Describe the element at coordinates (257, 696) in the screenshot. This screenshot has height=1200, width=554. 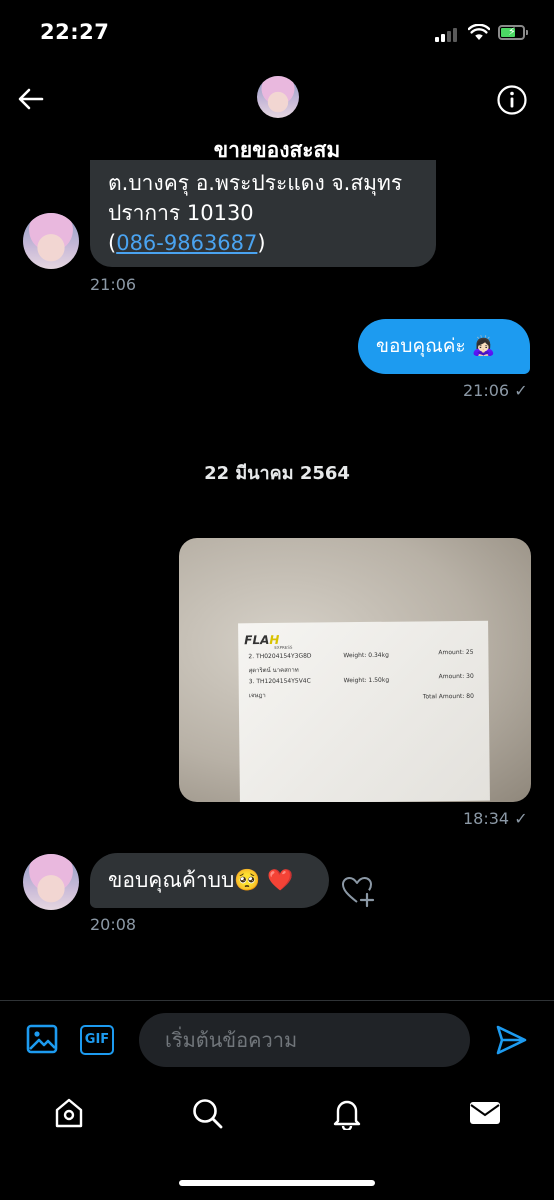
I see `receipt-text: เจษฎา` at that location.